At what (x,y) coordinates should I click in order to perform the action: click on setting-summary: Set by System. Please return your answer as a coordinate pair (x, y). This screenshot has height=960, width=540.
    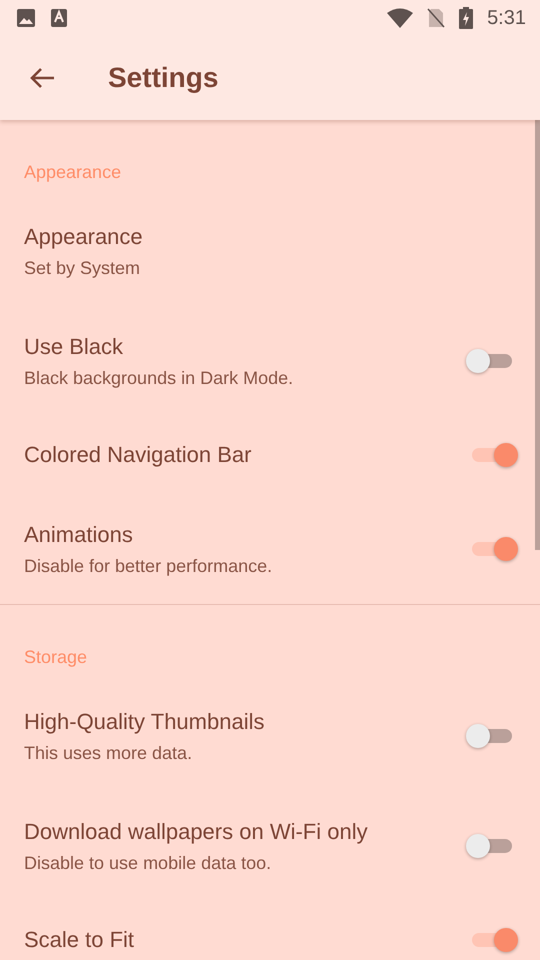
    Looking at the image, I should click on (83, 268).